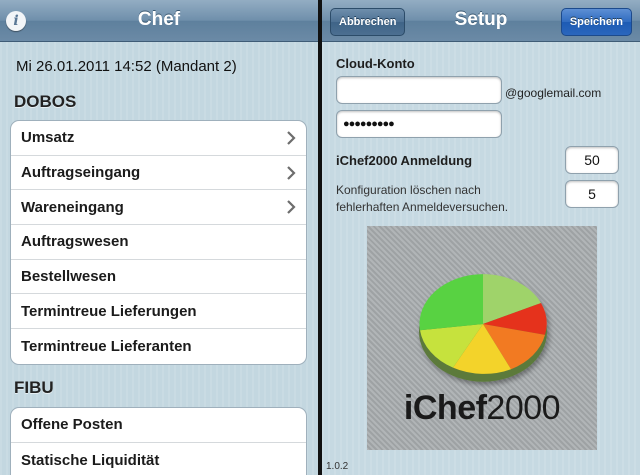 This screenshot has width=640, height=475. I want to click on list-item: Wareneingang, so click(158, 208).